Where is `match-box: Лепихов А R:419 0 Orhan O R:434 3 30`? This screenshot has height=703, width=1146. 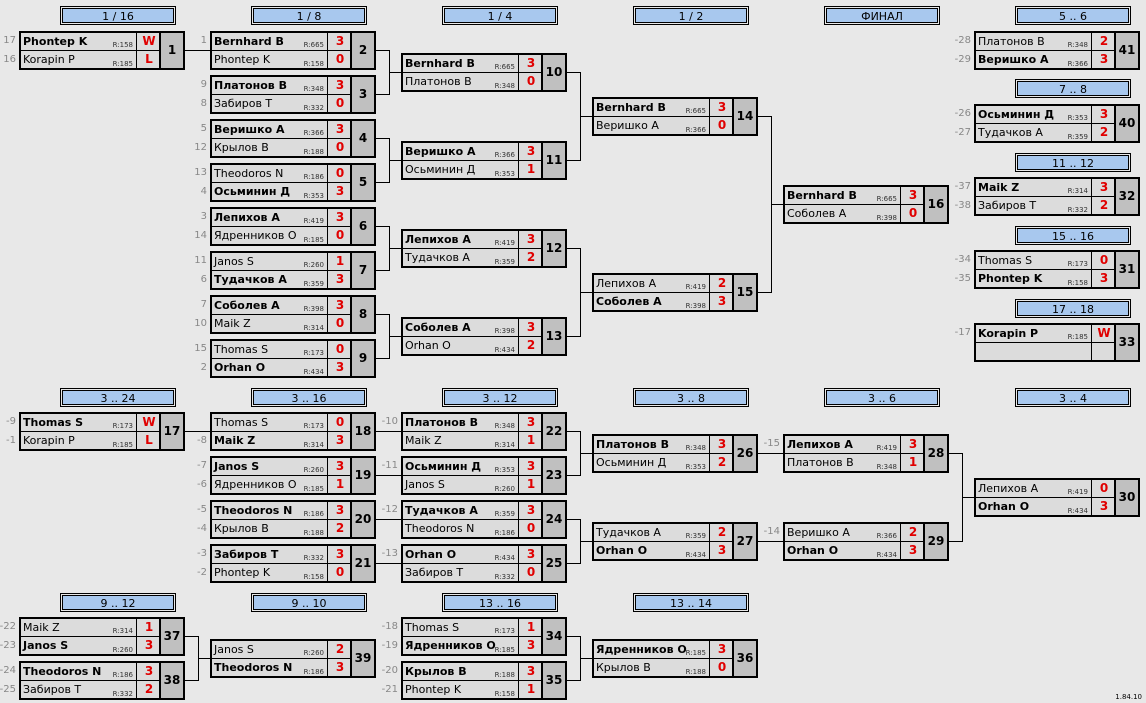
match-box: Лепихов А R:419 0 Orhan O R:434 3 30 is located at coordinates (1057, 497).